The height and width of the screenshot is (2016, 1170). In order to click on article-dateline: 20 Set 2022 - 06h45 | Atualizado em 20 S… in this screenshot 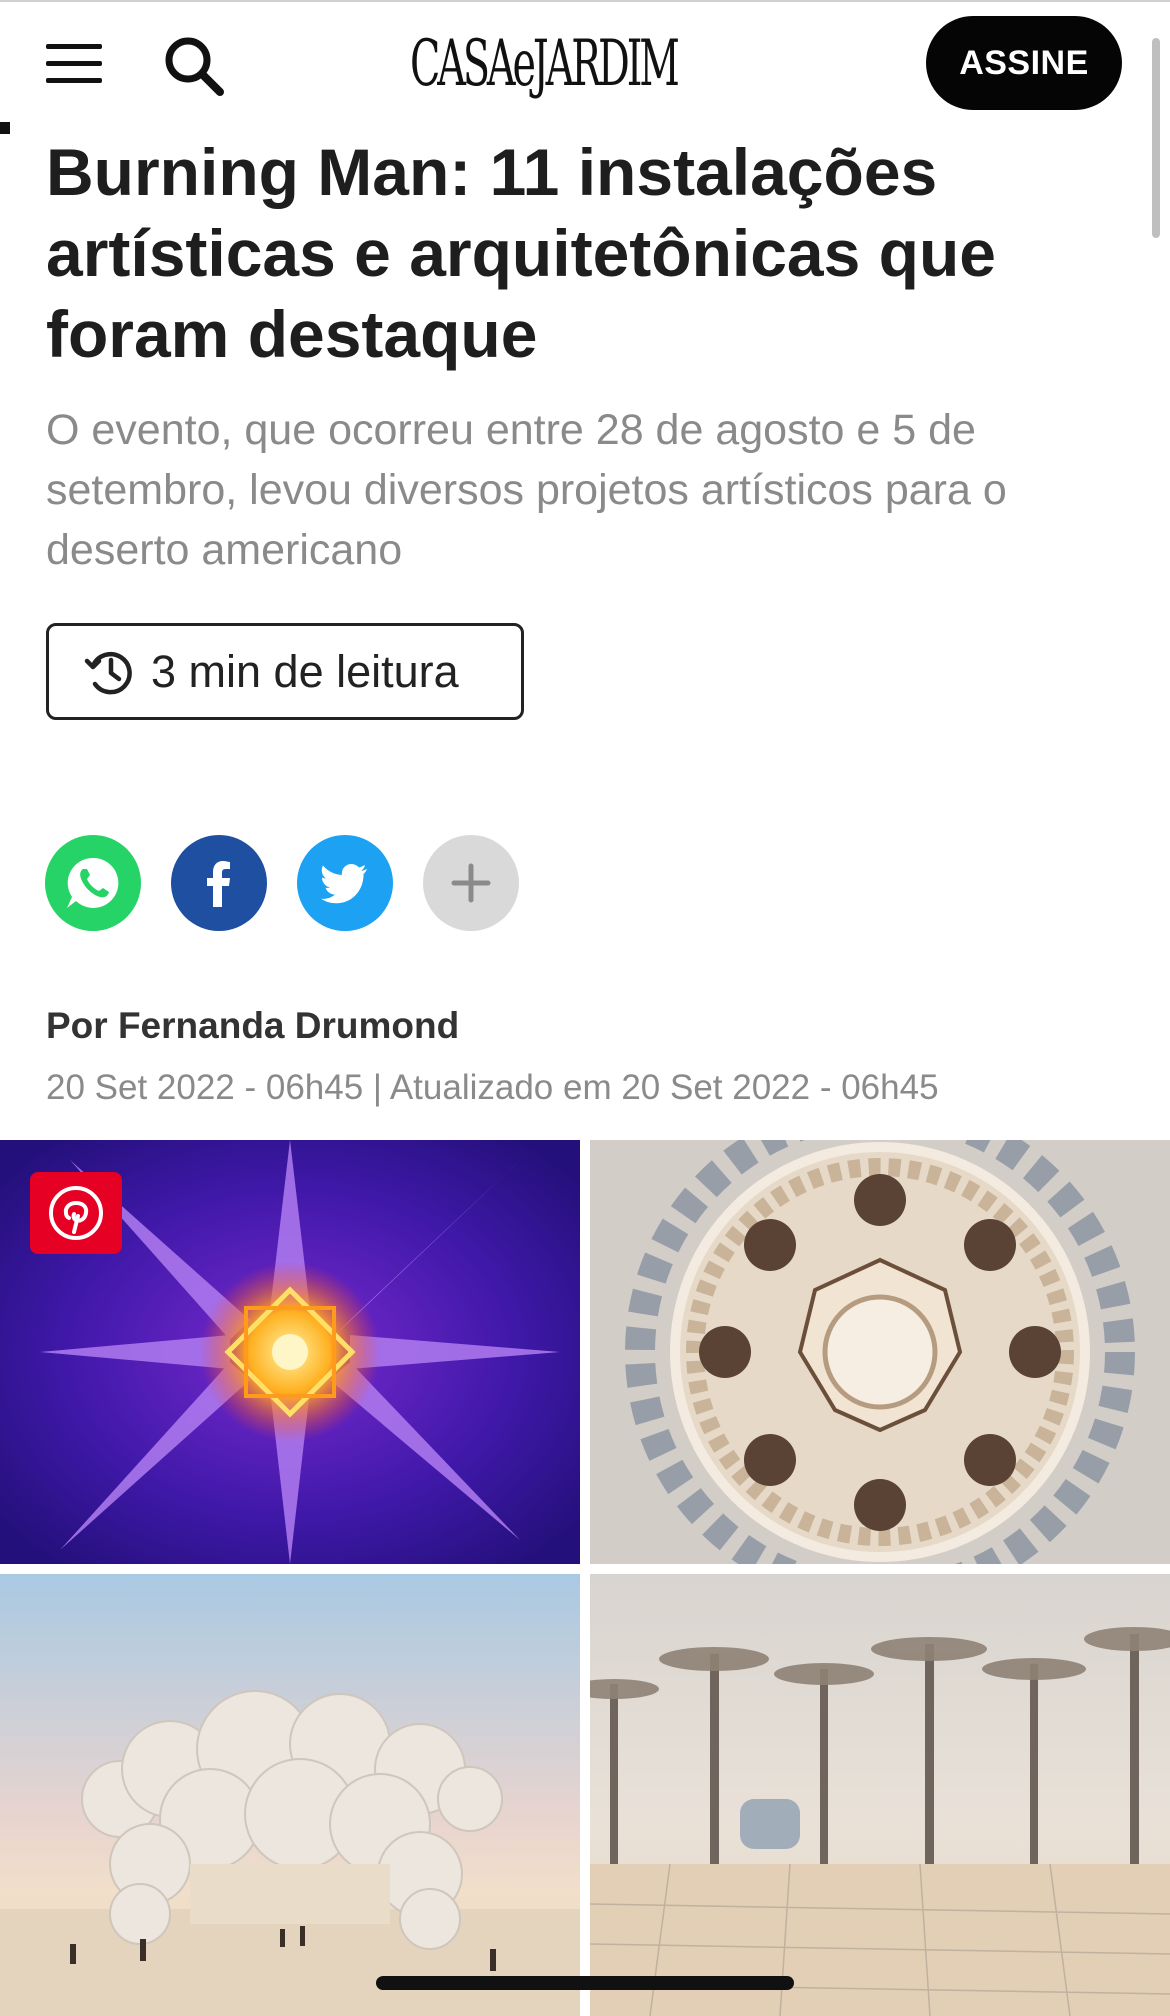, I will do `click(492, 1087)`.